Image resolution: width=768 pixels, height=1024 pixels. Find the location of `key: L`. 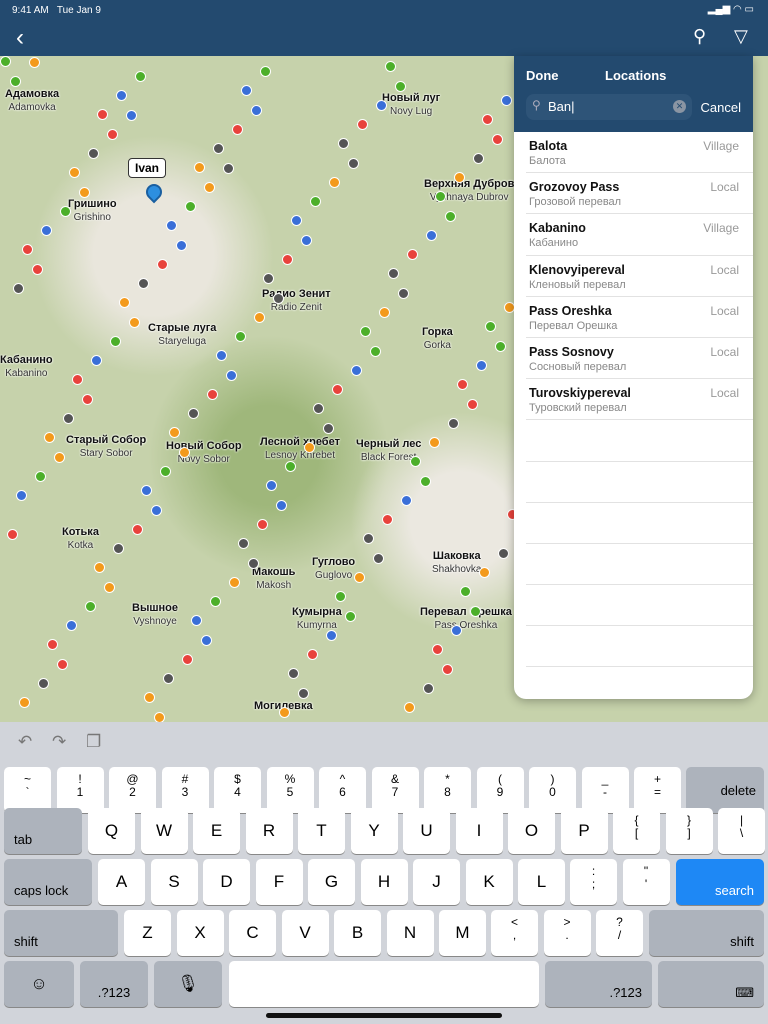

key: L is located at coordinates (541, 882).